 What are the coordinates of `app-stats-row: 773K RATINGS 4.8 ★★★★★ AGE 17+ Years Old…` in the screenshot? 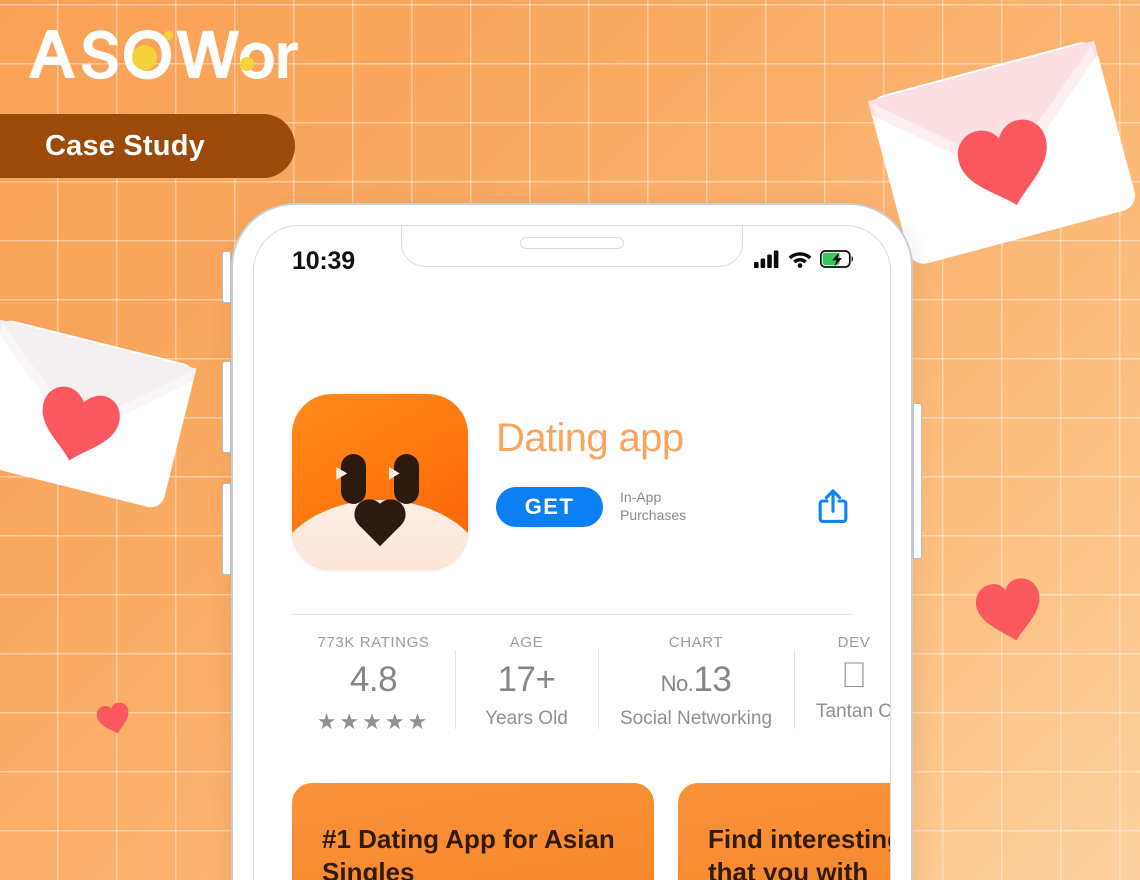 It's located at (591, 684).